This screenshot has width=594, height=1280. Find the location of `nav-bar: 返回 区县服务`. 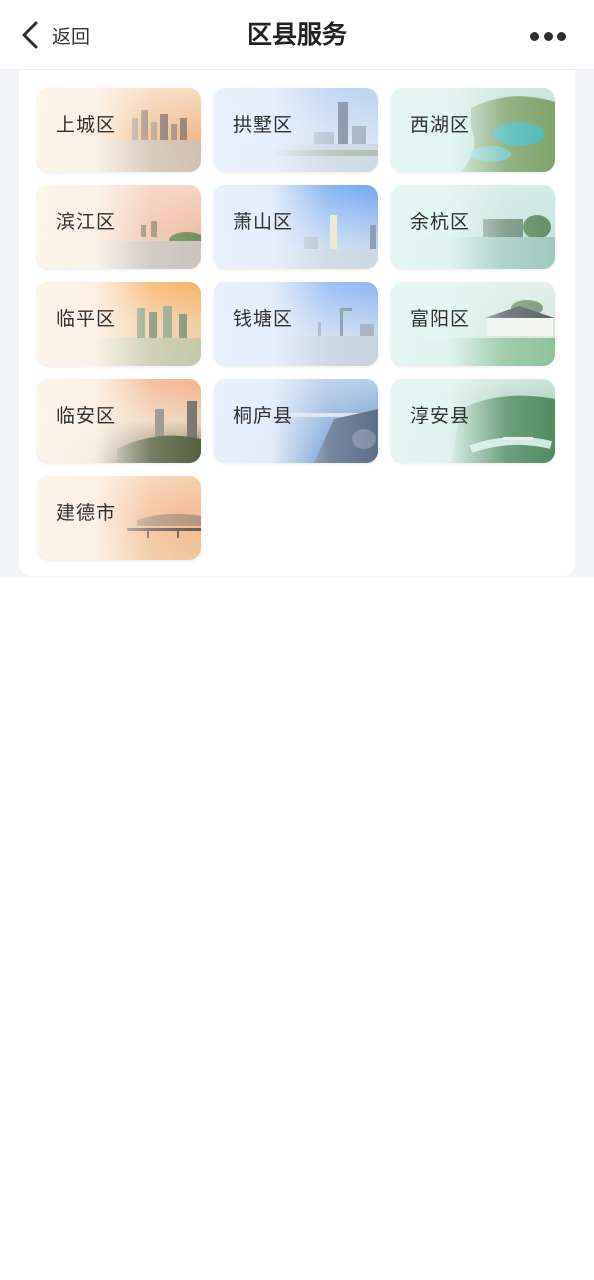

nav-bar: 返回 区县服务 is located at coordinates (297, 35).